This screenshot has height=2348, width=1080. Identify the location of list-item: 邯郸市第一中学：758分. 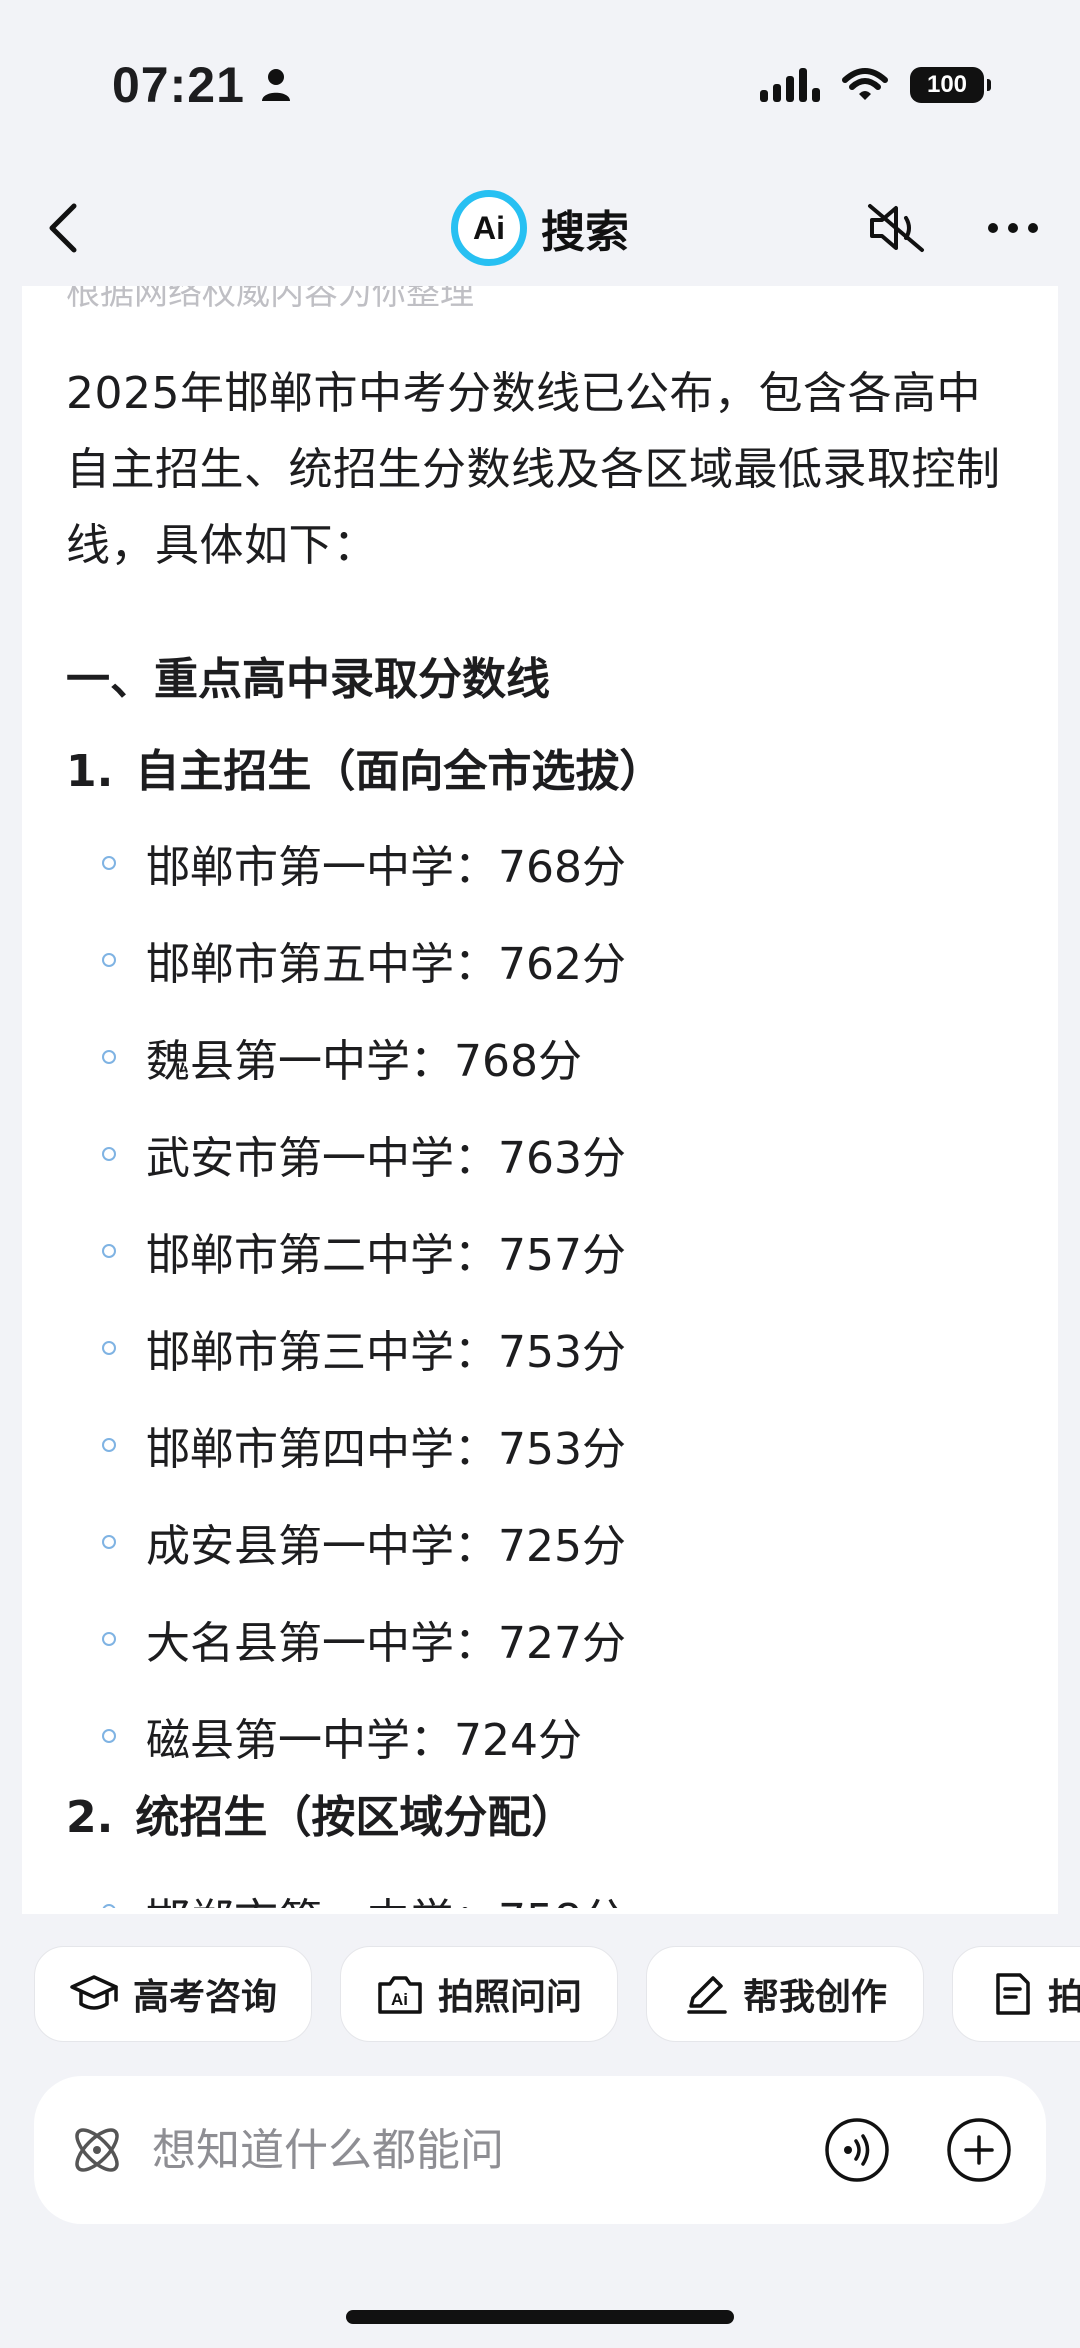
(540, 1878).